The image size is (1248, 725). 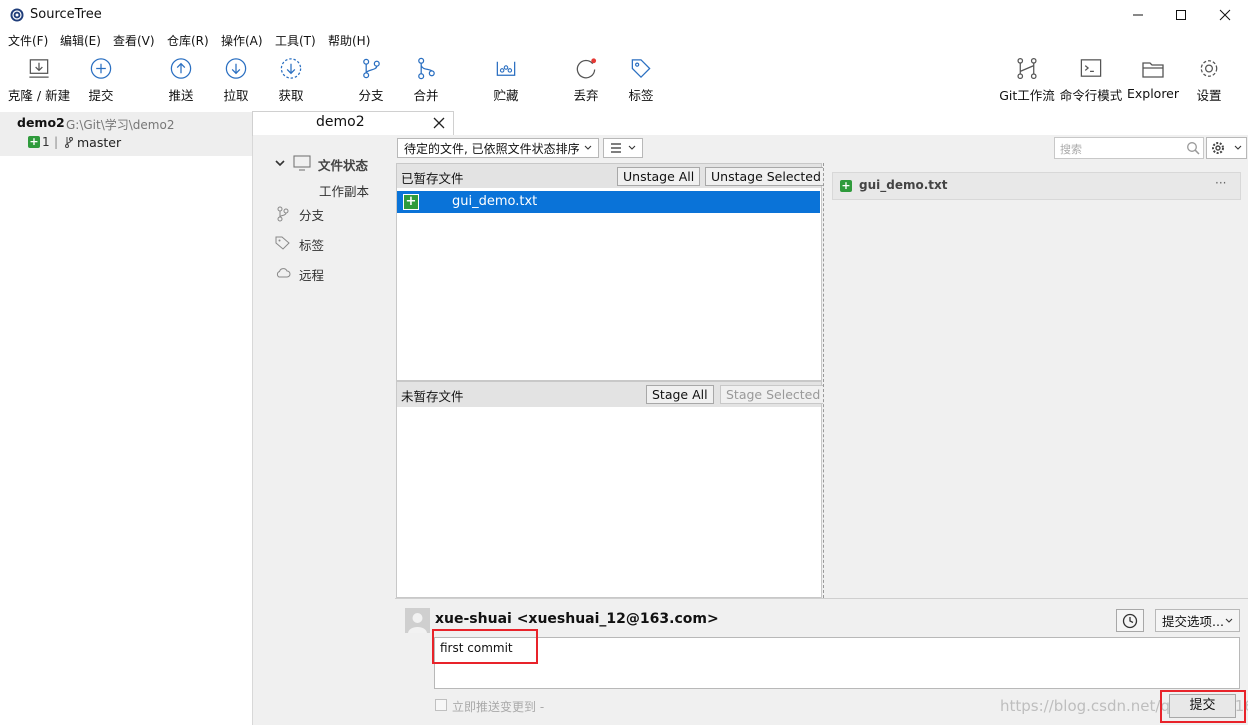 What do you see at coordinates (1129, 148) in the screenshot?
I see `search-input: 搜索` at bounding box center [1129, 148].